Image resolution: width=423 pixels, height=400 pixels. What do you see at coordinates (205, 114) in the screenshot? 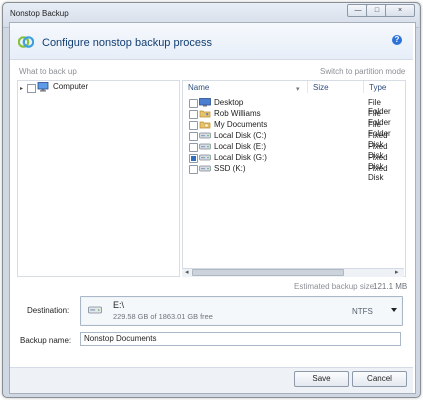
I see `user-folder-icon` at bounding box center [205, 114].